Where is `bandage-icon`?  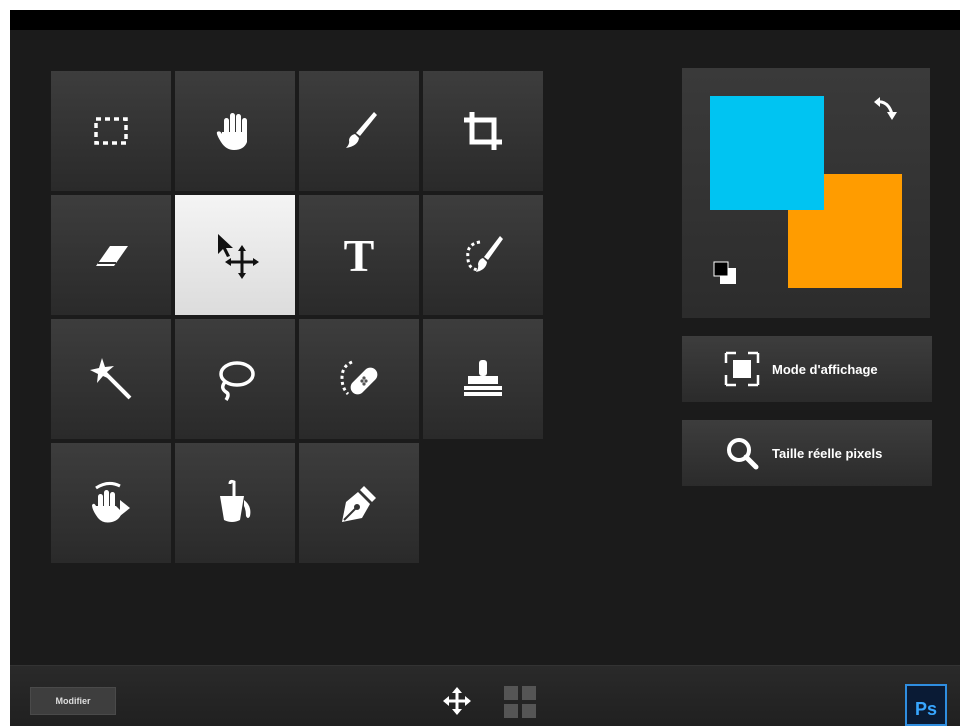
bandage-icon is located at coordinates (359, 378).